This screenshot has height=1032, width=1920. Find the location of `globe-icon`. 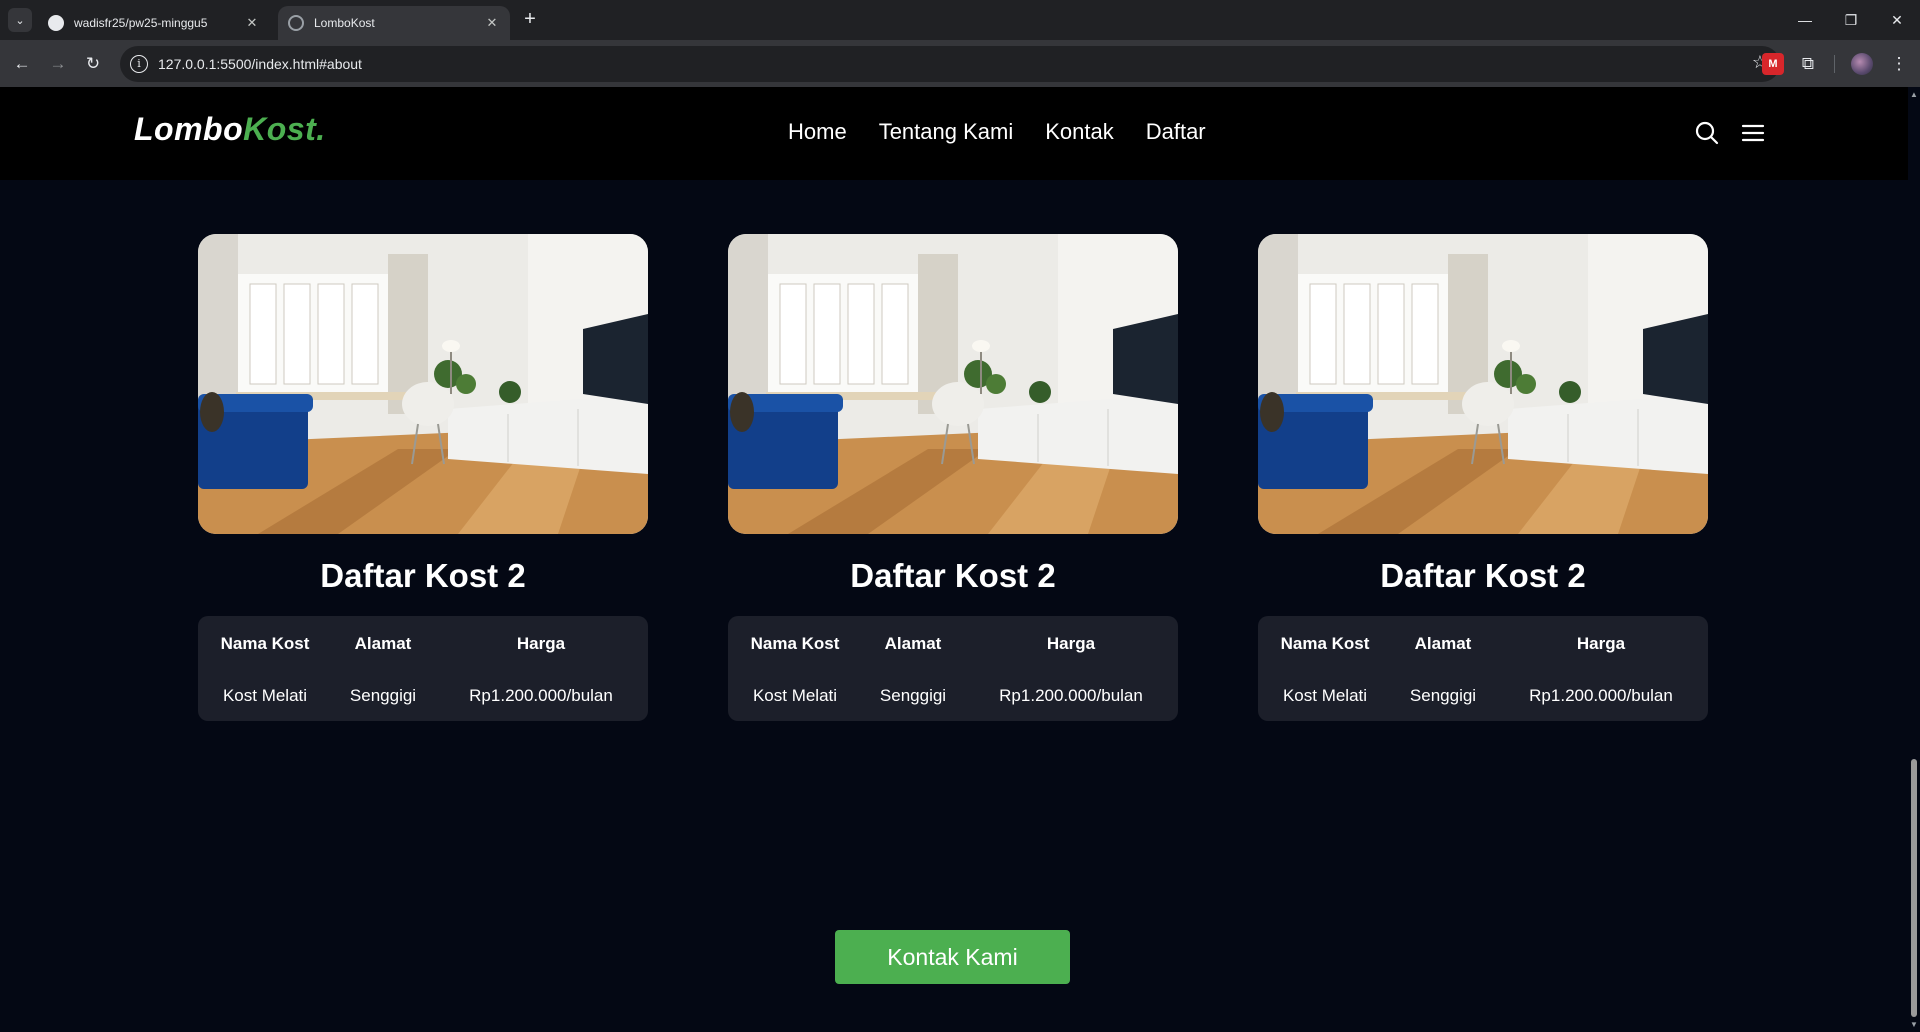

globe-icon is located at coordinates (296, 23).